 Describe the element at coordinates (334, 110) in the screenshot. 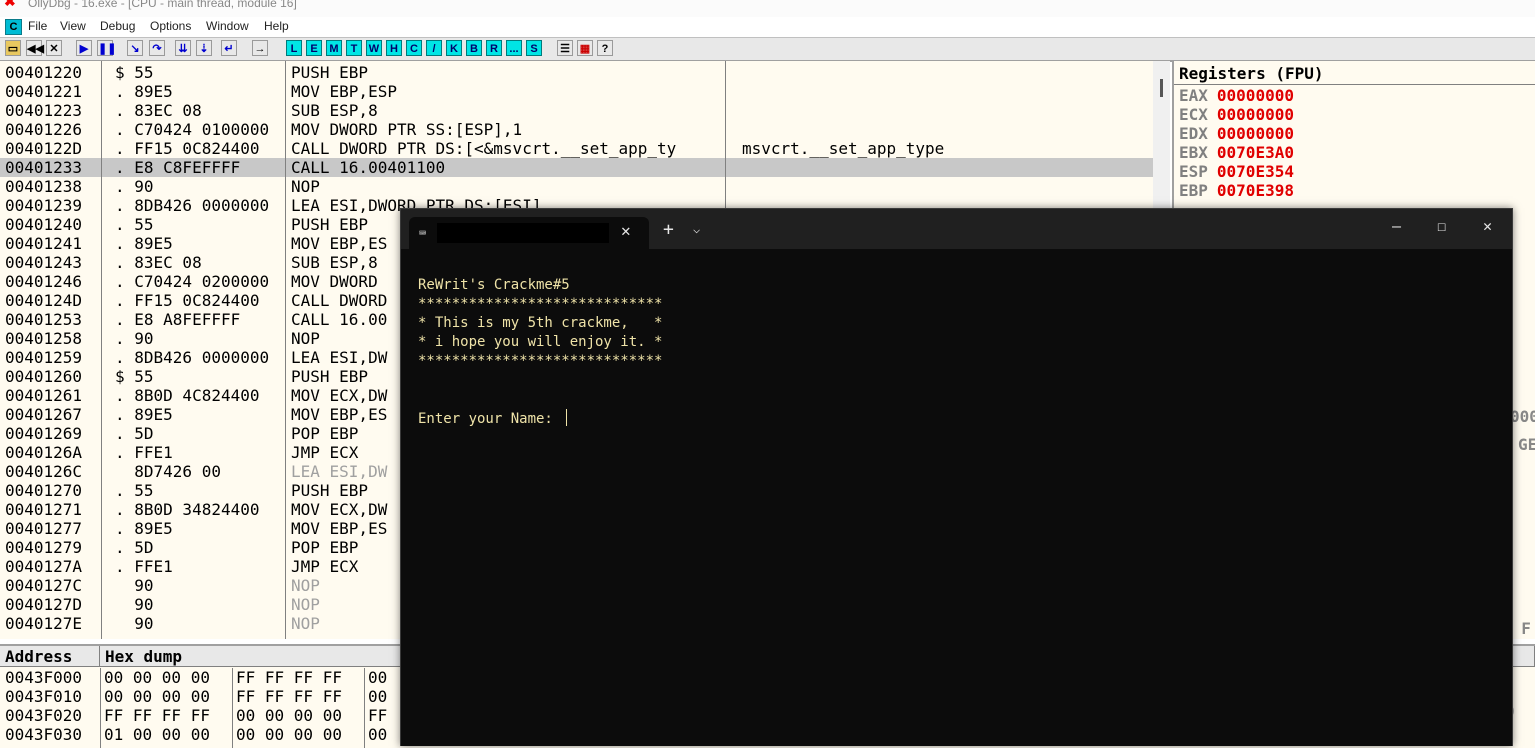

I see `disasm-instruction: SUB ESP,8` at that location.